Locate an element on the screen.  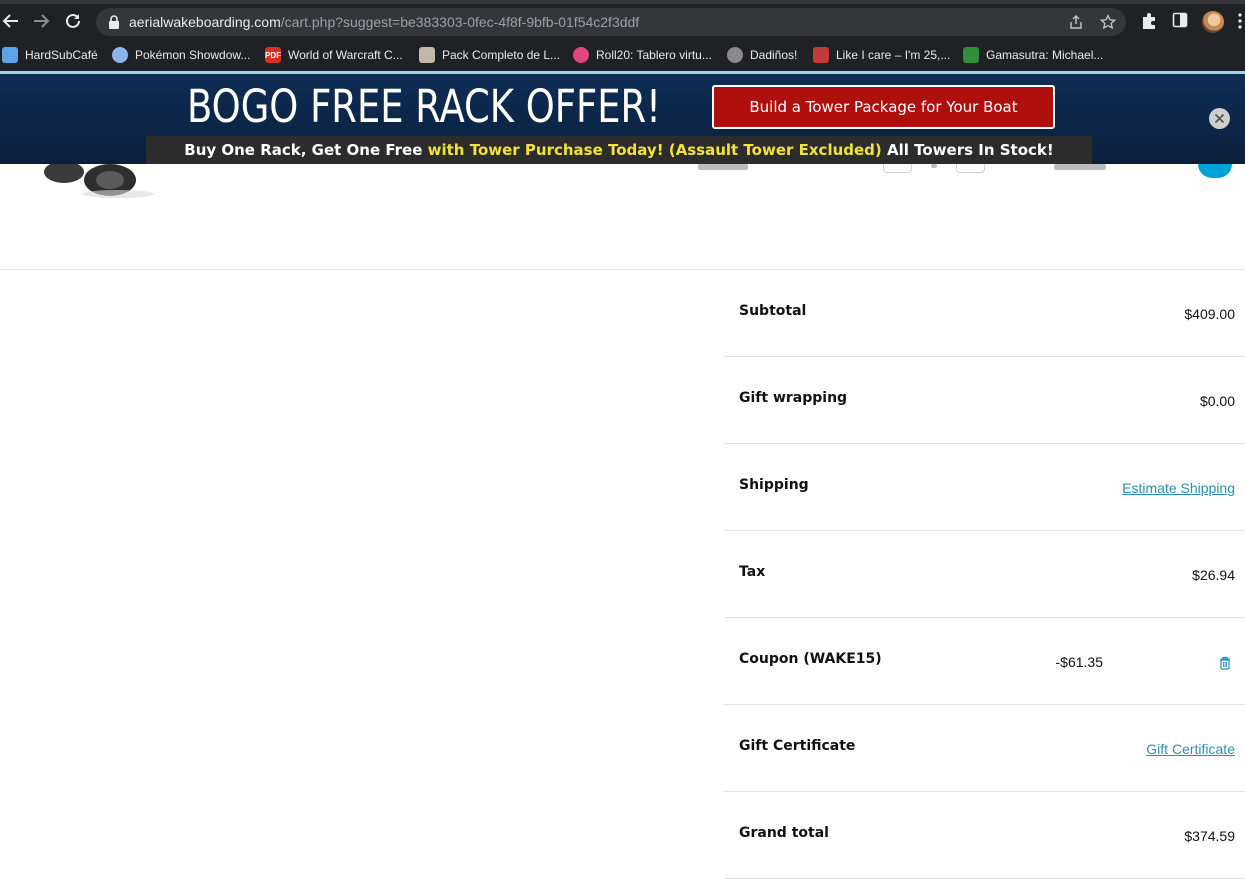
tab-strip-edge is located at coordinates (622, 2).